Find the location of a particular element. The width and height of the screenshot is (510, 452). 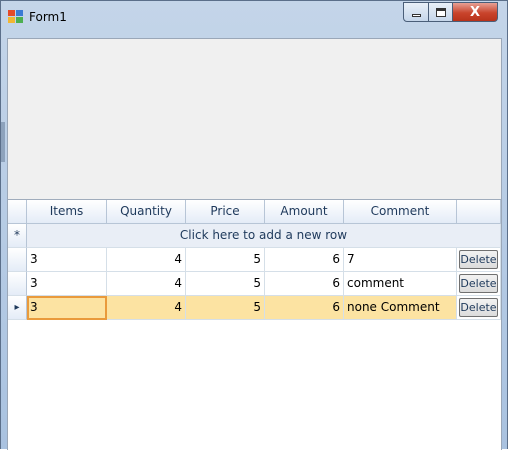

column-header-amount: Amount is located at coordinates (304, 212).